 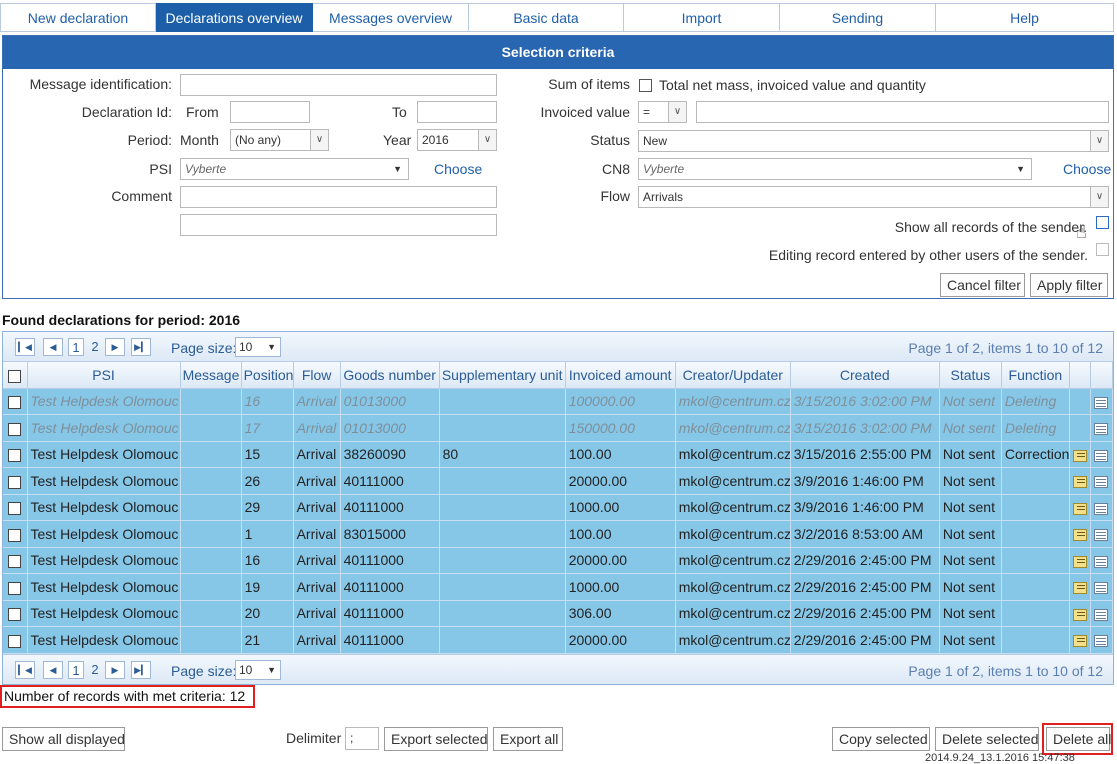 I want to click on column-header-created: Created, so click(x=865, y=375).